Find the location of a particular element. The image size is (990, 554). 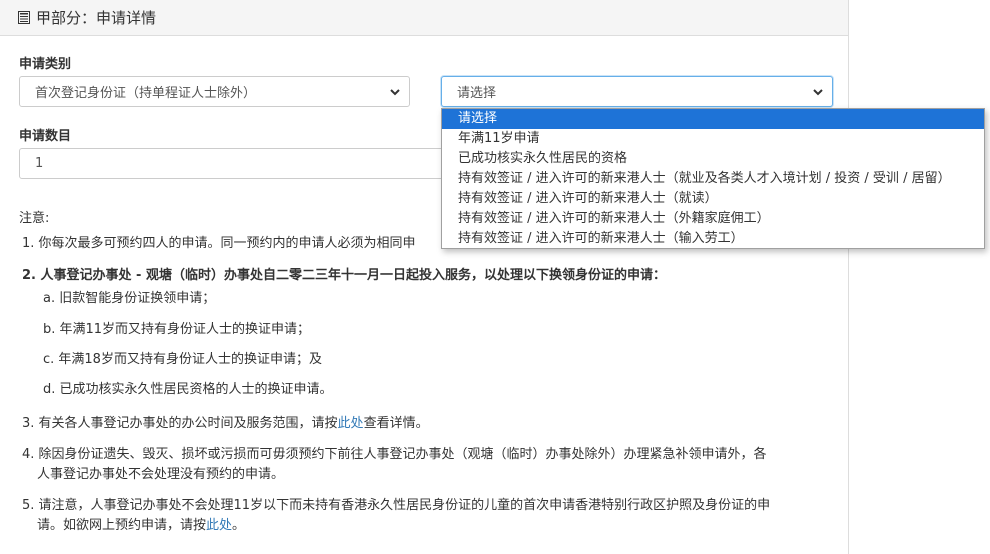

subcategory-select: 请选择 is located at coordinates (637, 91).